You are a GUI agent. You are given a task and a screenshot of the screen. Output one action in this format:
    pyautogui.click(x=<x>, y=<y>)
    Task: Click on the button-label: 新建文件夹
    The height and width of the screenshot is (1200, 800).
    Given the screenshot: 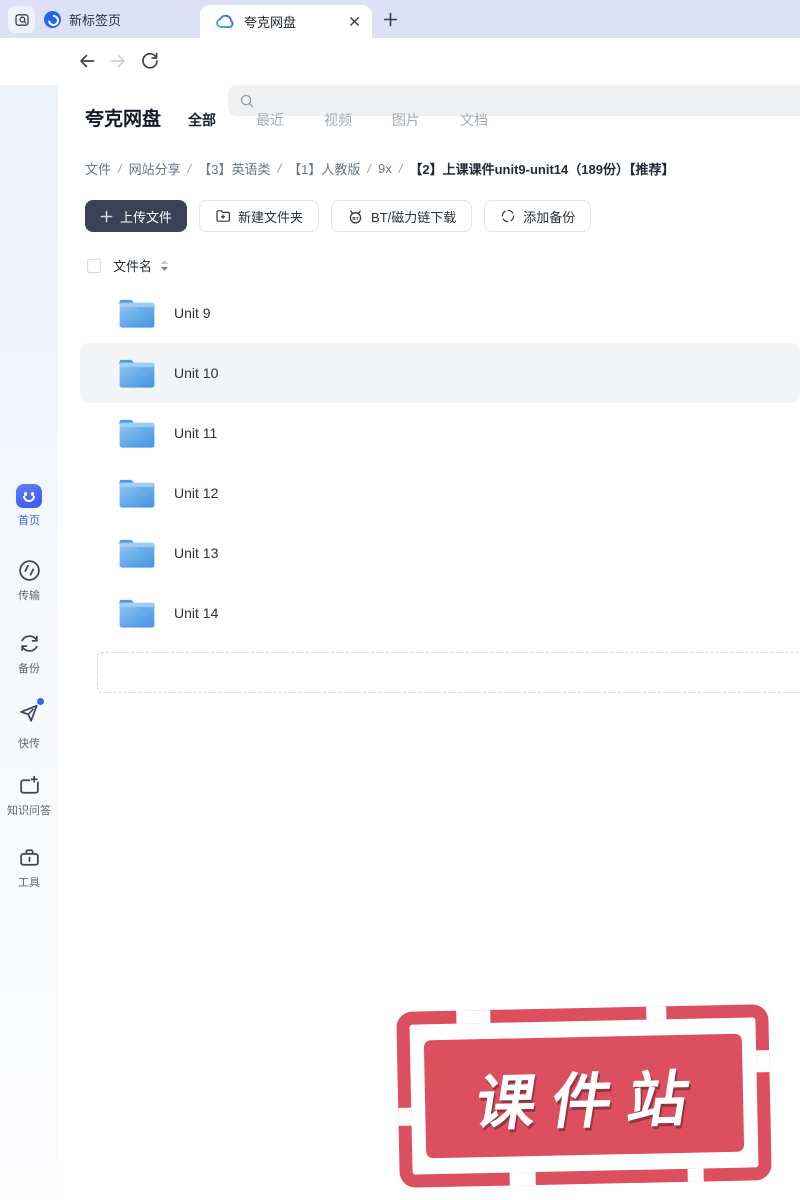 What is the action you would take?
    pyautogui.click(x=271, y=217)
    